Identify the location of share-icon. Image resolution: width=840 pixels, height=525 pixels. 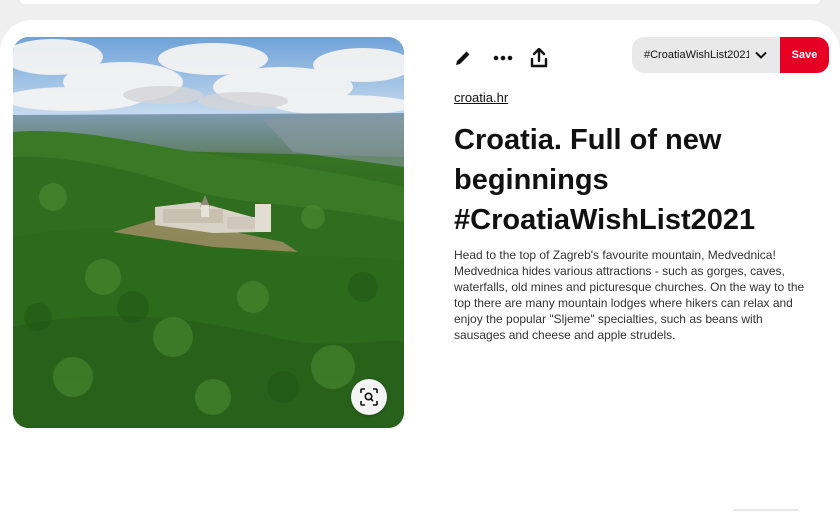
(539, 58).